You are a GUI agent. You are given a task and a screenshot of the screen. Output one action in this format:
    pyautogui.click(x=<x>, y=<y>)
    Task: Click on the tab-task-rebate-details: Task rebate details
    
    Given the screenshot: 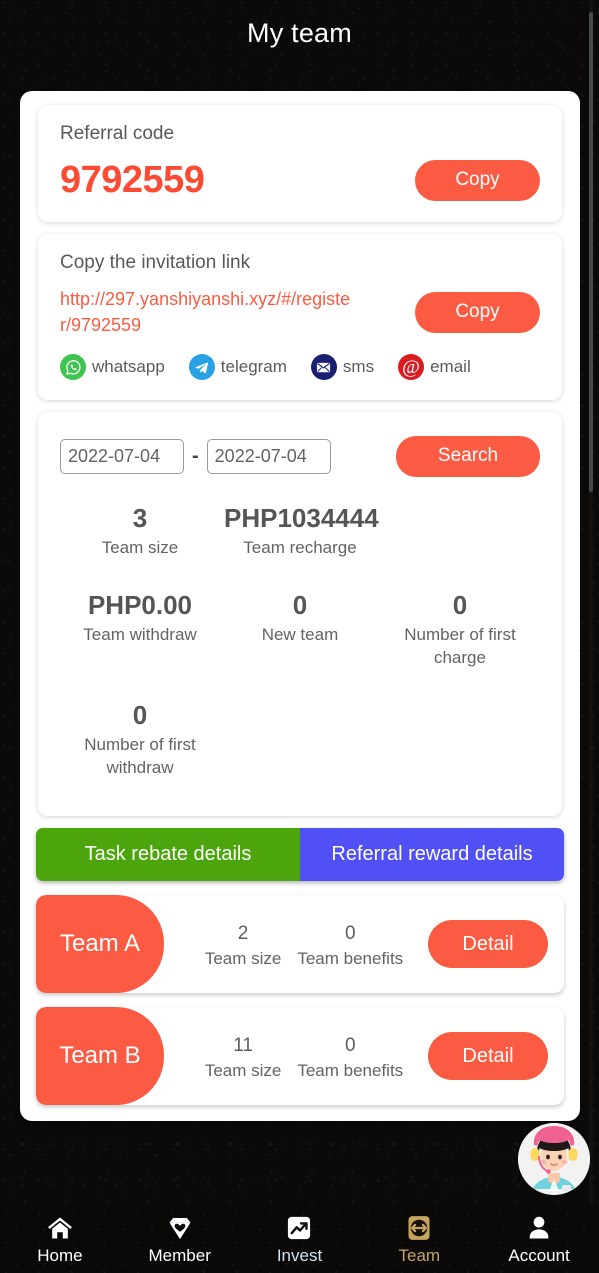 What is the action you would take?
    pyautogui.click(x=168, y=855)
    